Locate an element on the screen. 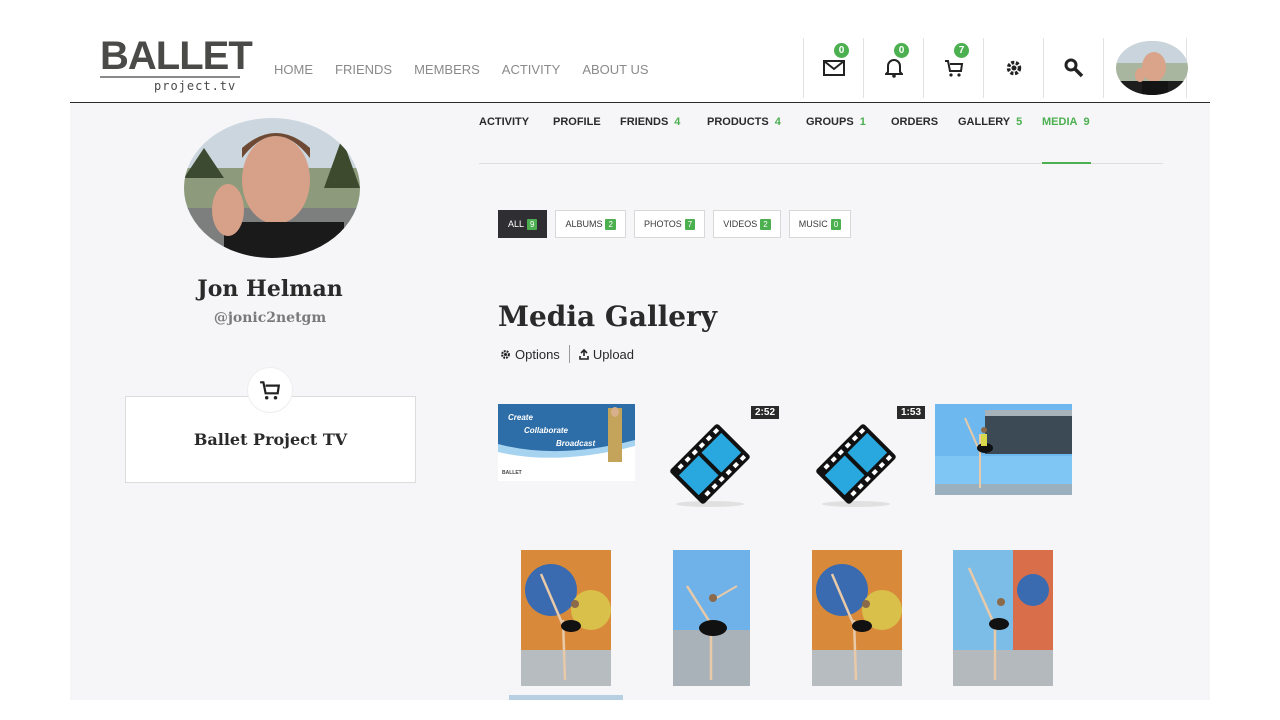 This screenshot has height=720, width=1280. nav-members: MEMBERS is located at coordinates (447, 69).